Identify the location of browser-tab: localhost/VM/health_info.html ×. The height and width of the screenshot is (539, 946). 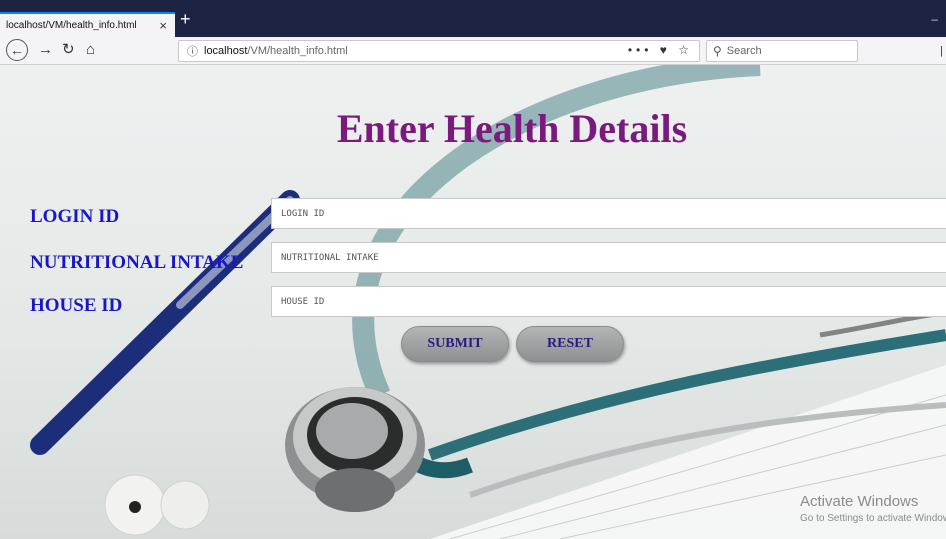
(87, 24).